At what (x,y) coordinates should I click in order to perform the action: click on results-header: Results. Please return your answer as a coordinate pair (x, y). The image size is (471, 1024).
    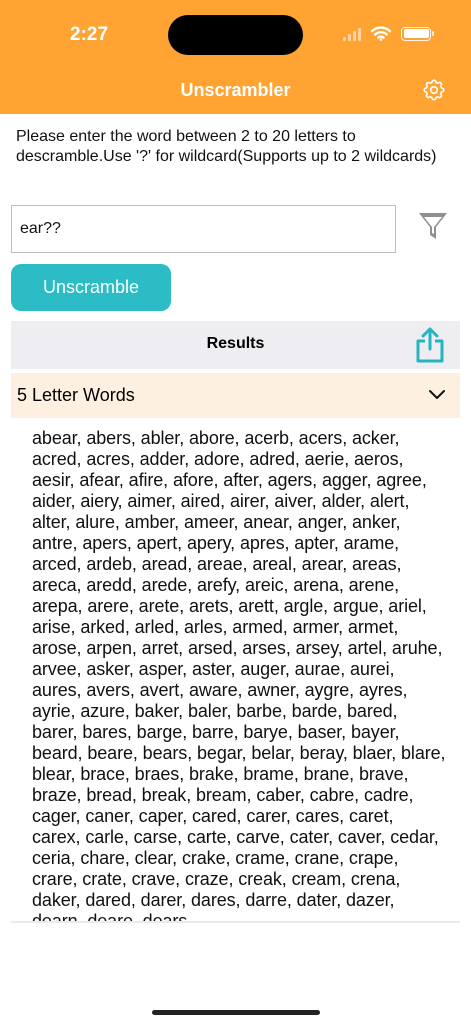
    Looking at the image, I should click on (235, 345).